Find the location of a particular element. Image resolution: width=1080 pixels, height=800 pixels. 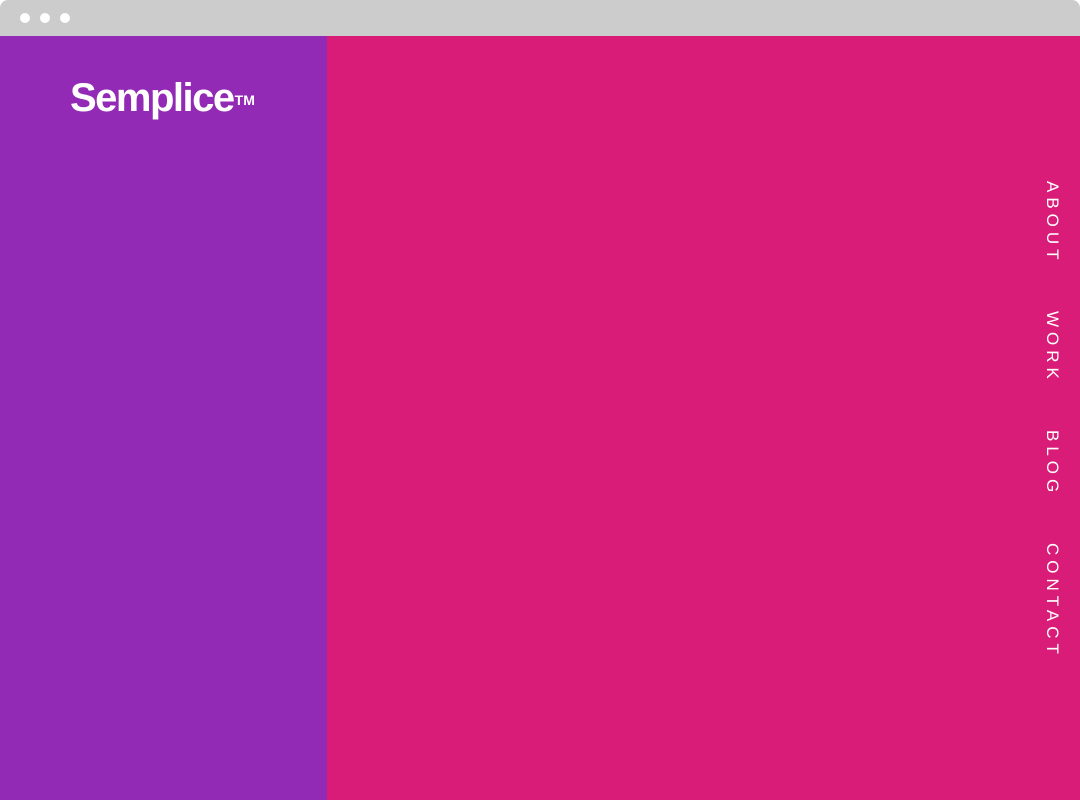

window-titlebar is located at coordinates (540, 18).